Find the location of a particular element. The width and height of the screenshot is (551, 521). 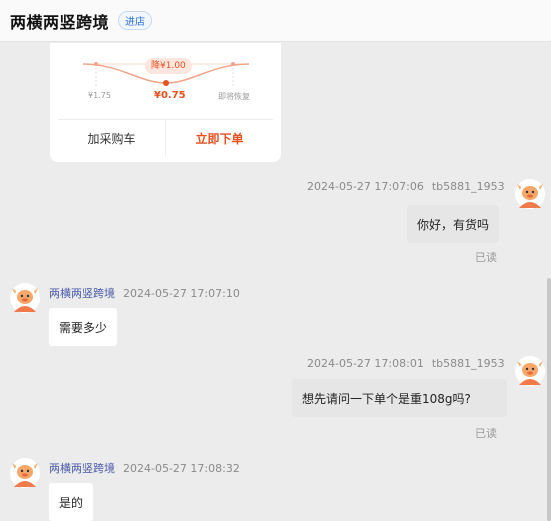

message-bubble: 想先请问一下单个是重108g吗? is located at coordinates (399, 398).